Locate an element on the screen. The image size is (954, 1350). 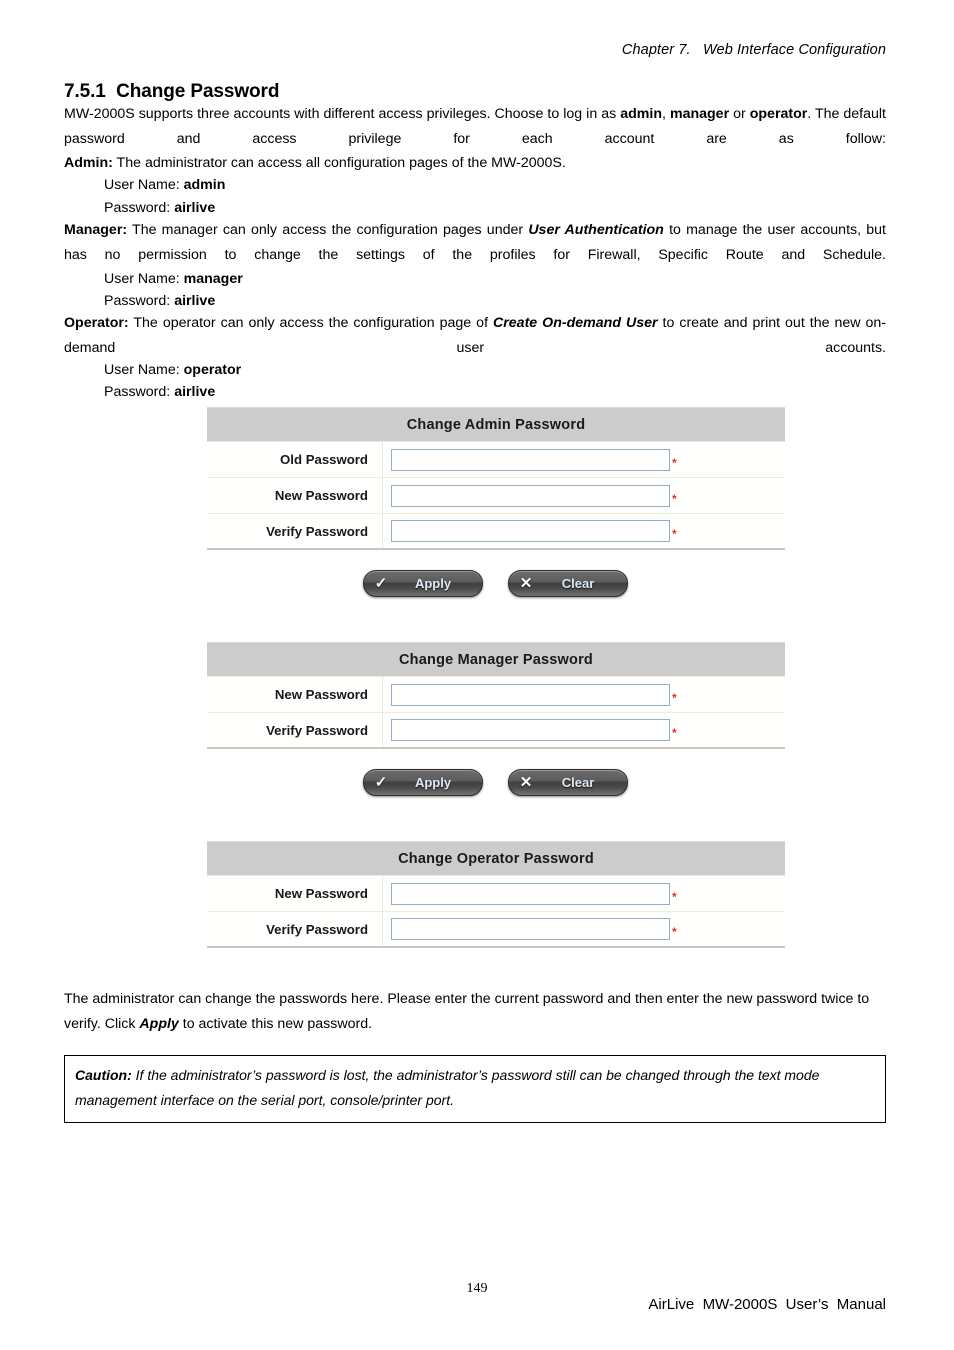
account-admin-username-label: User Name: is located at coordinates (144, 185).